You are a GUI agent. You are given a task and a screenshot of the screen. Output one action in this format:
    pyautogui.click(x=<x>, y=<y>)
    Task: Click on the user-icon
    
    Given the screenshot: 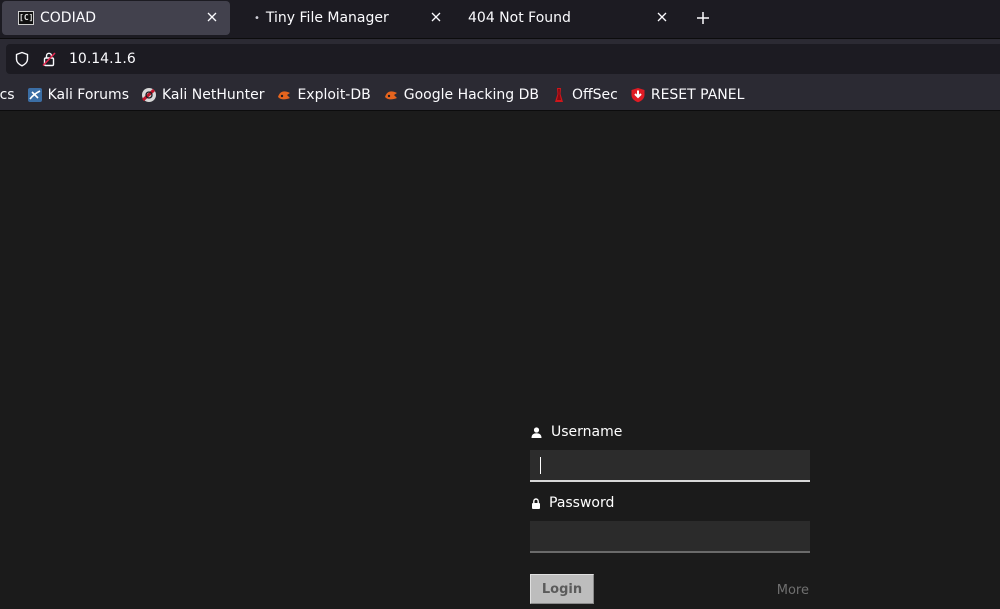 What is the action you would take?
    pyautogui.click(x=536, y=432)
    